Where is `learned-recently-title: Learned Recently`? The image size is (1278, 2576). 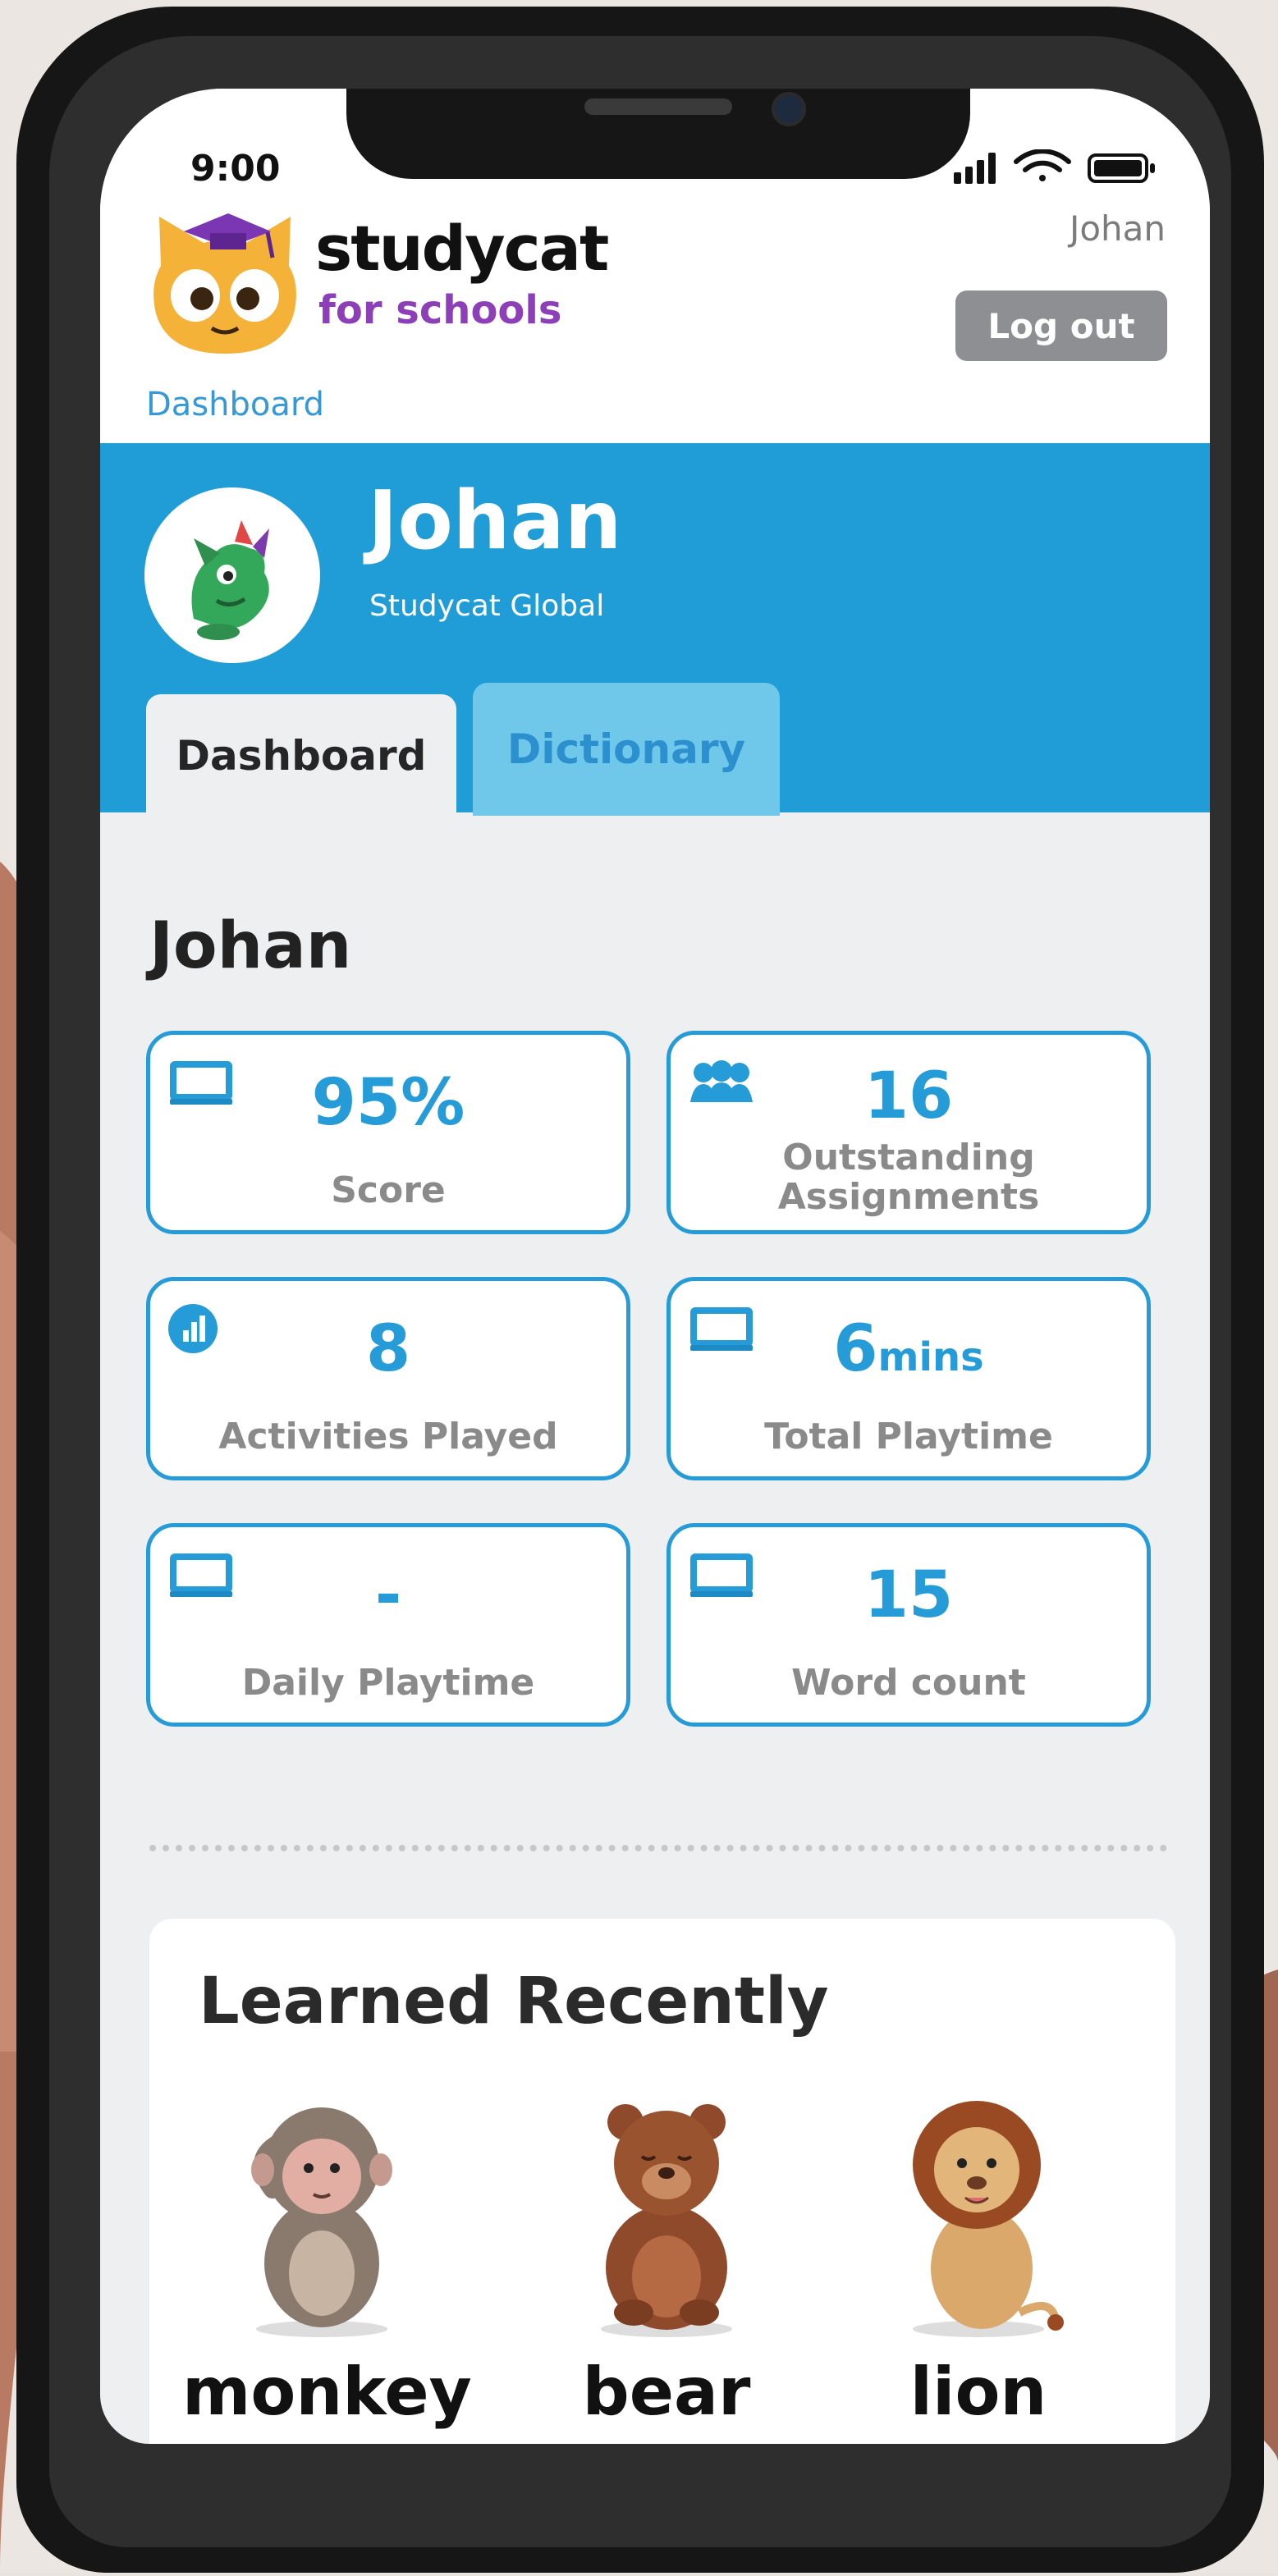
learned-recently-title: Learned Recently is located at coordinates (514, 2001).